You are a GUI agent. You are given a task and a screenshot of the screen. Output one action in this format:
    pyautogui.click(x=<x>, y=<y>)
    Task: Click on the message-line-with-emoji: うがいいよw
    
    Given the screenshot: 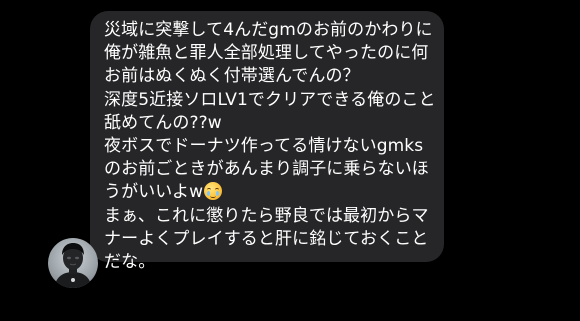 What is the action you would take?
    pyautogui.click(x=269, y=192)
    